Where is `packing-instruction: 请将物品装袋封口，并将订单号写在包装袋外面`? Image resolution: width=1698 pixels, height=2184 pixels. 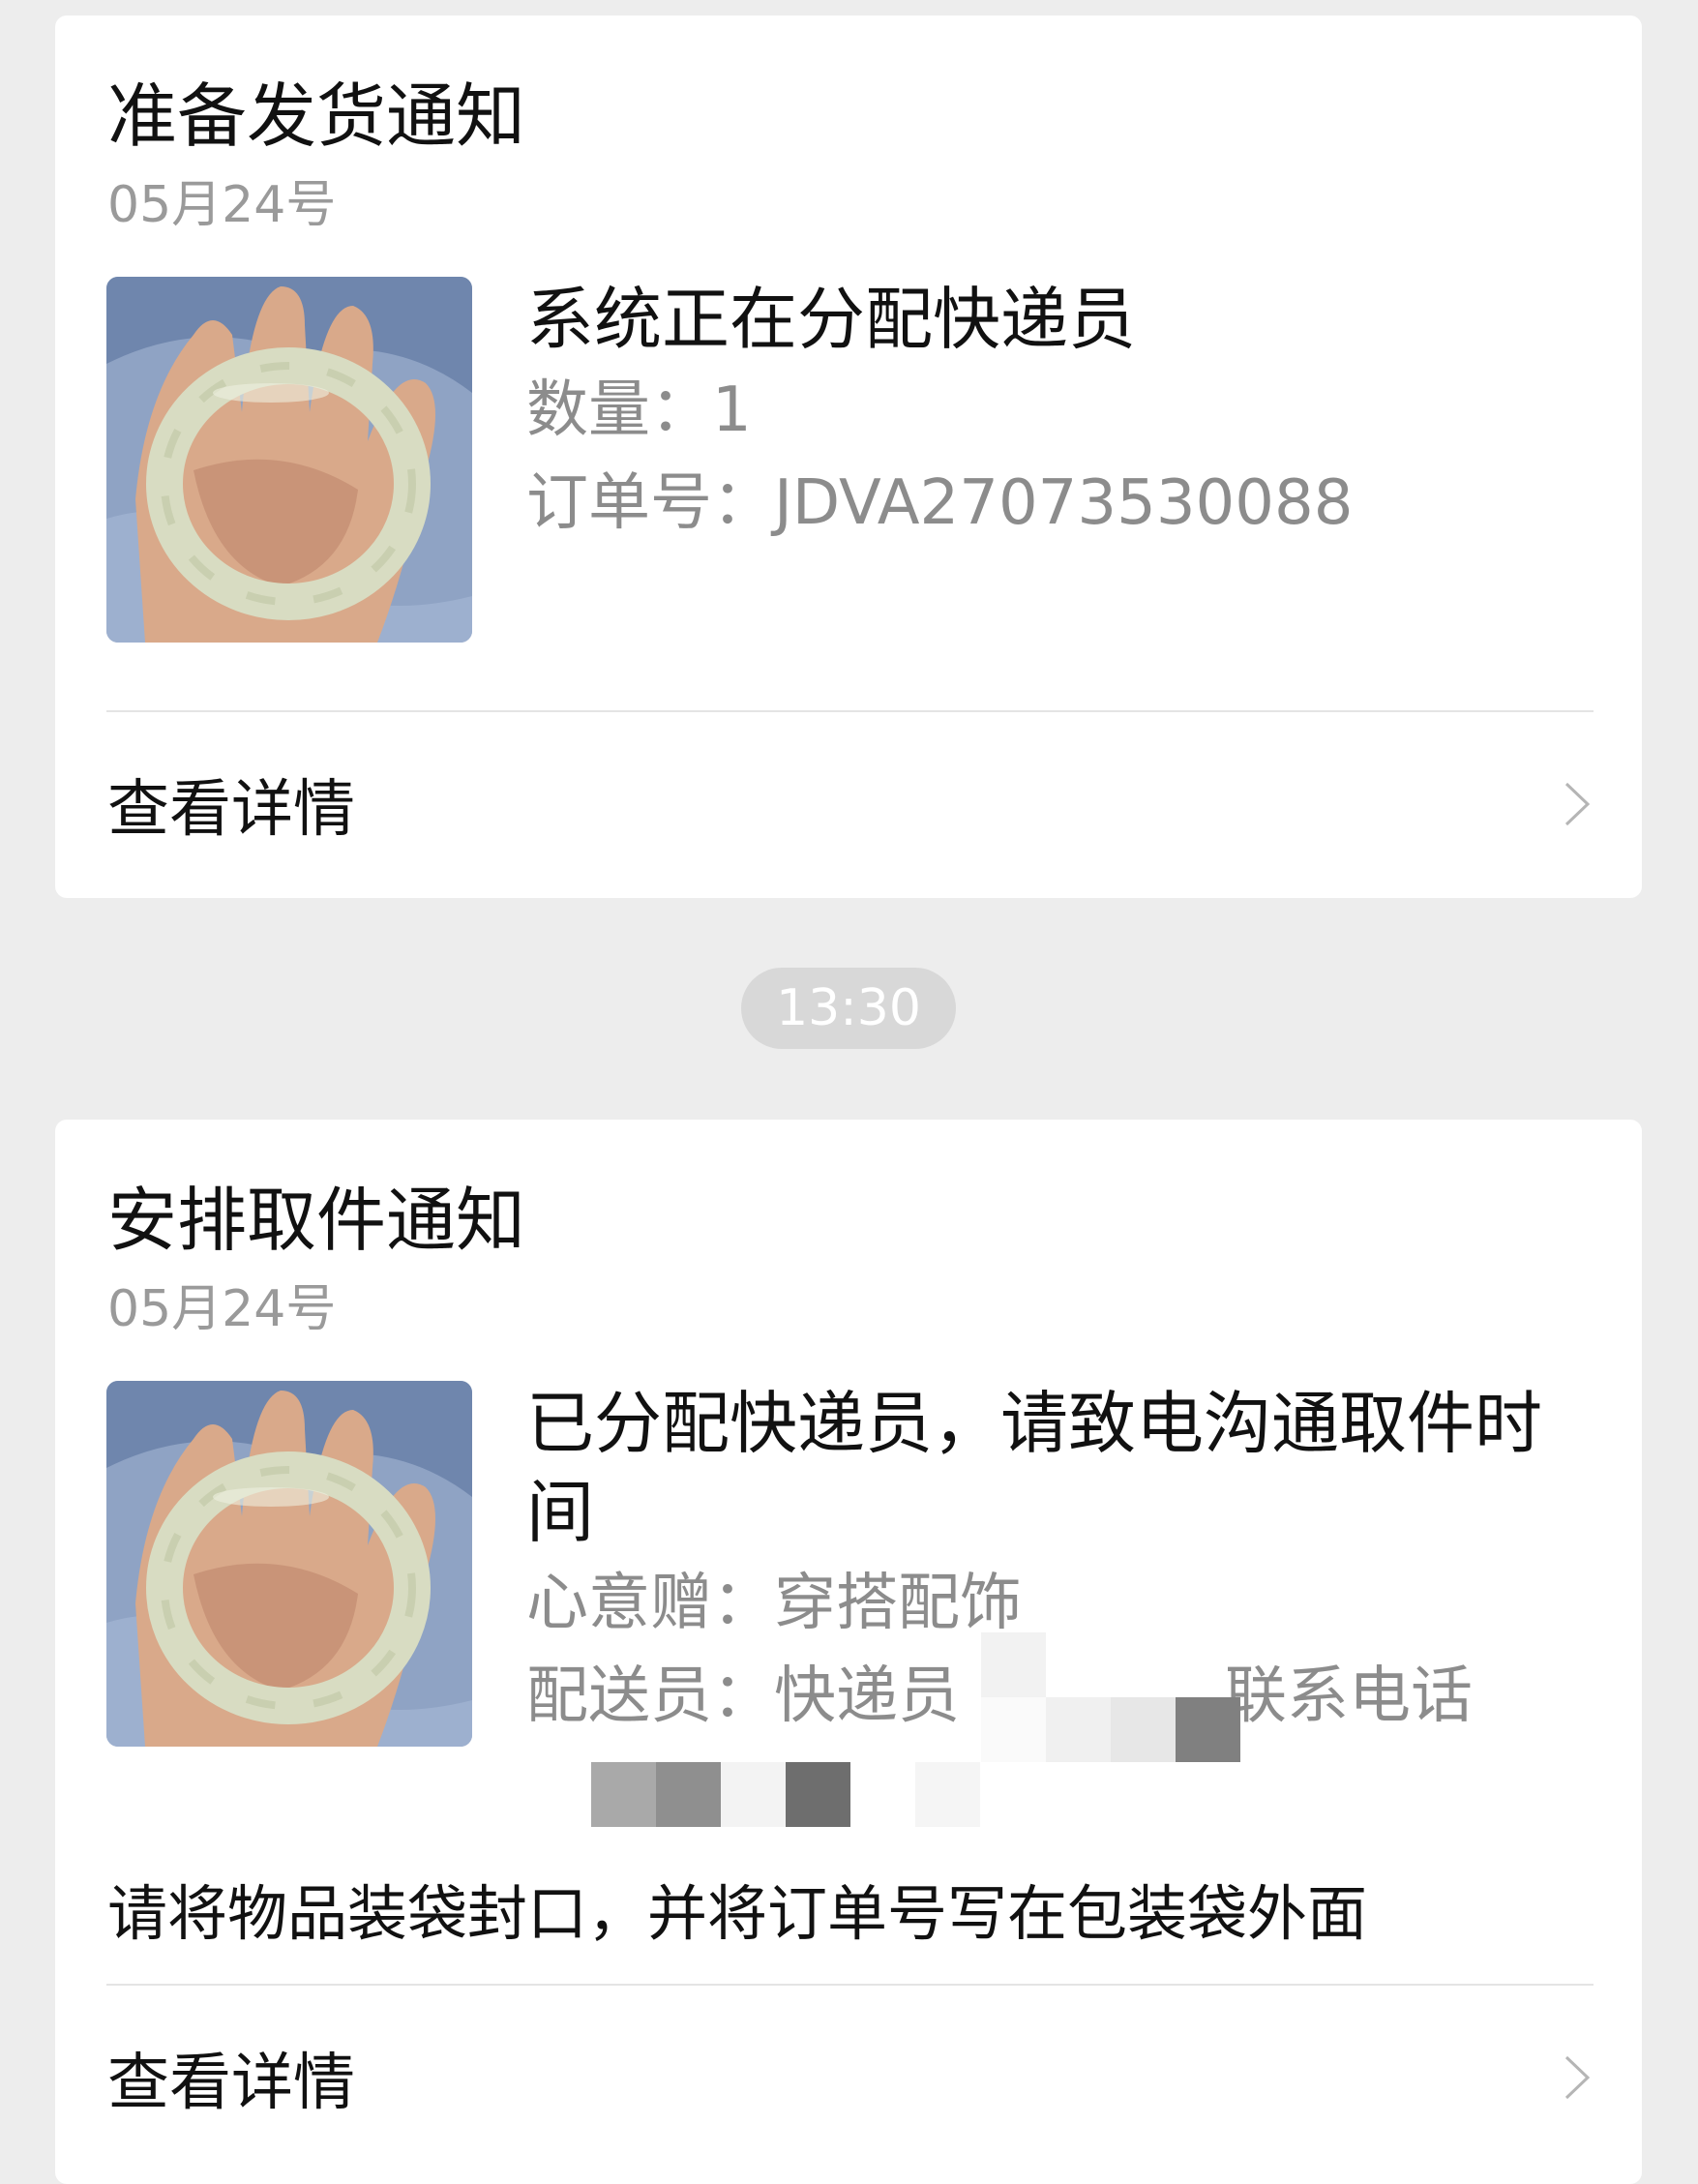 packing-instruction: 请将物品装袋封口，并将订单号写在包装袋外面 is located at coordinates (737, 1913).